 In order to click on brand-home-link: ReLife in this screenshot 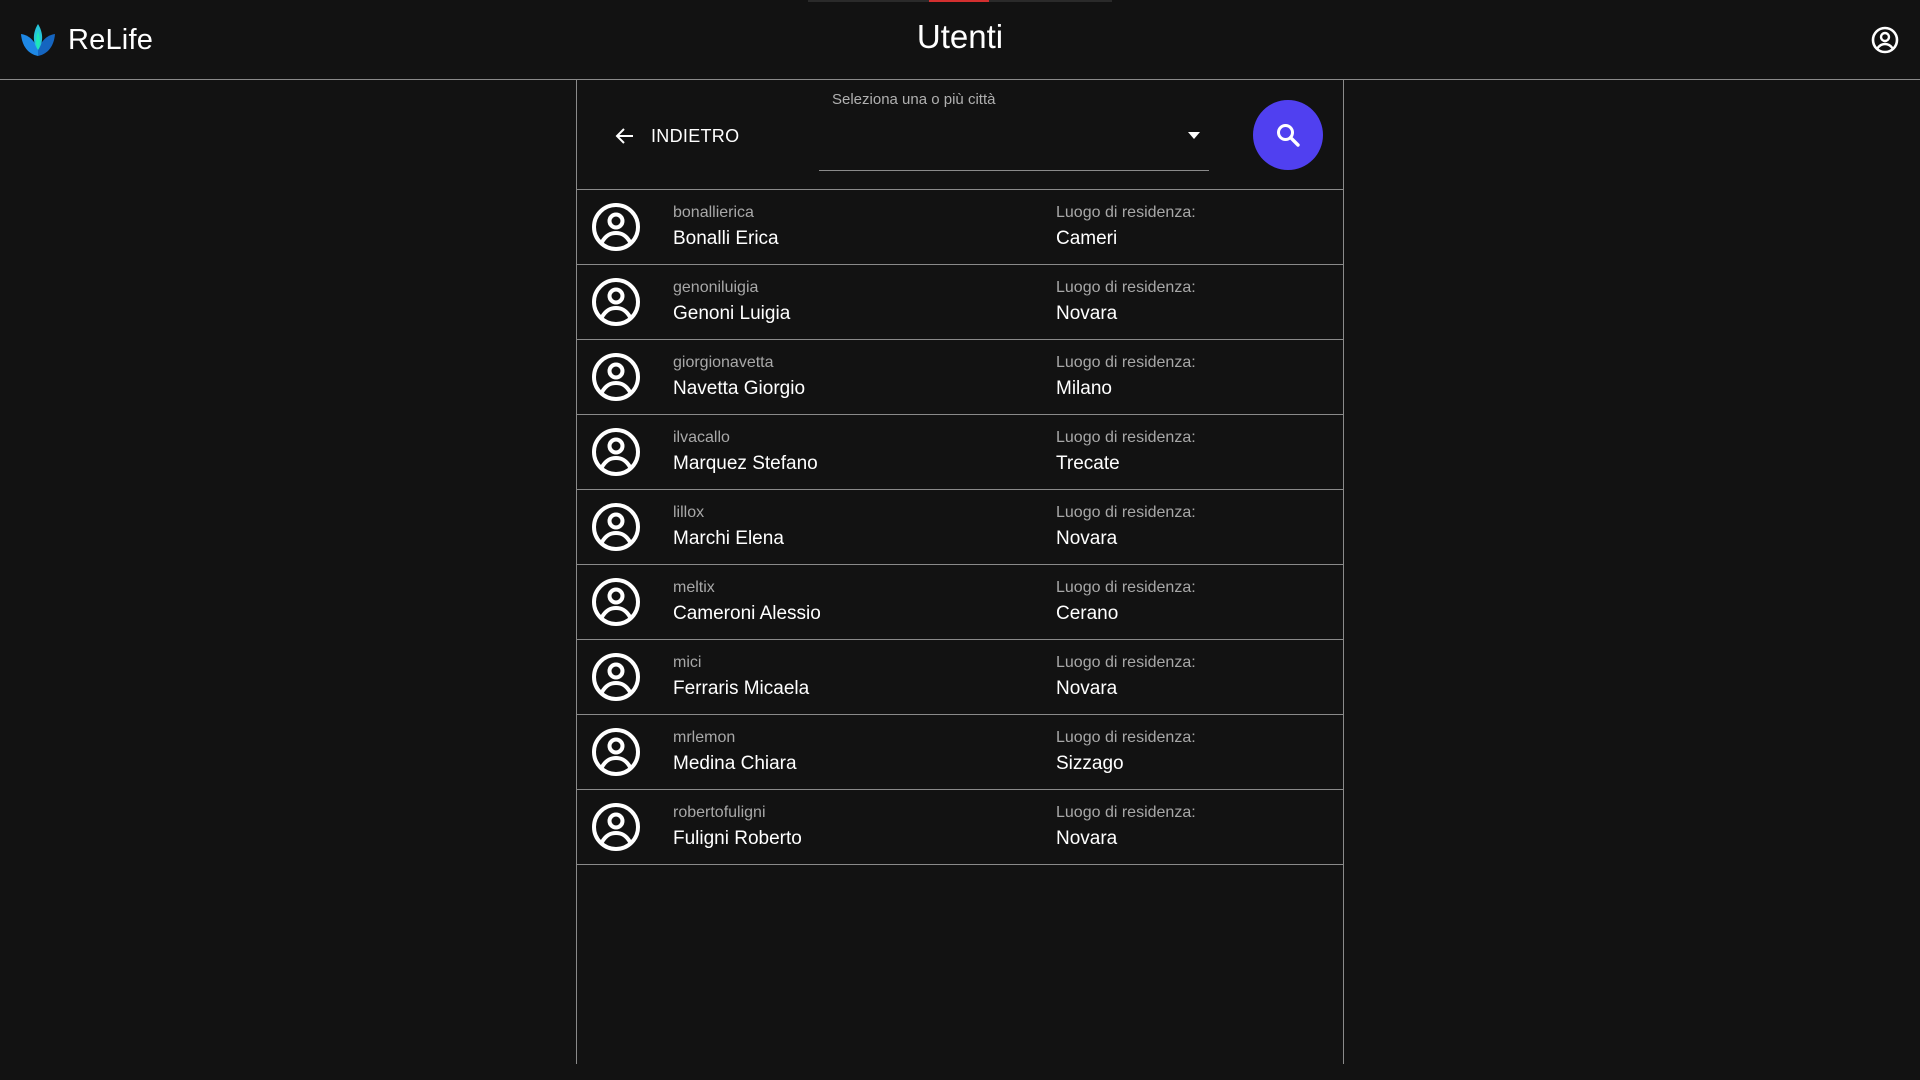, I will do `click(85, 40)`.